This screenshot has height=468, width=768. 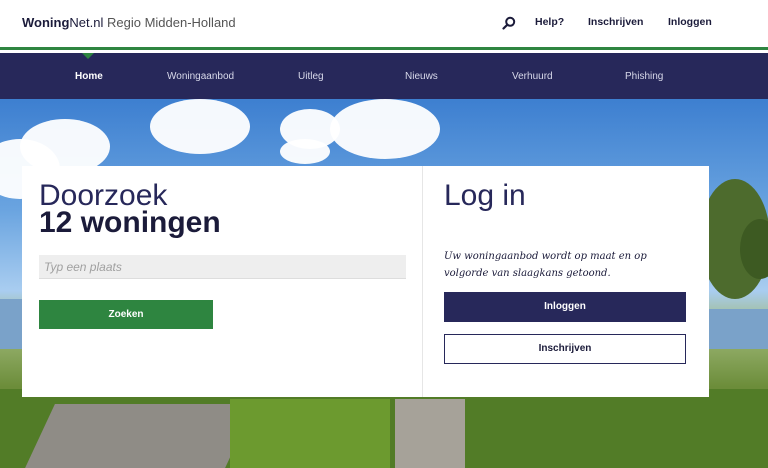 What do you see at coordinates (222, 267) in the screenshot?
I see `place-search-input` at bounding box center [222, 267].